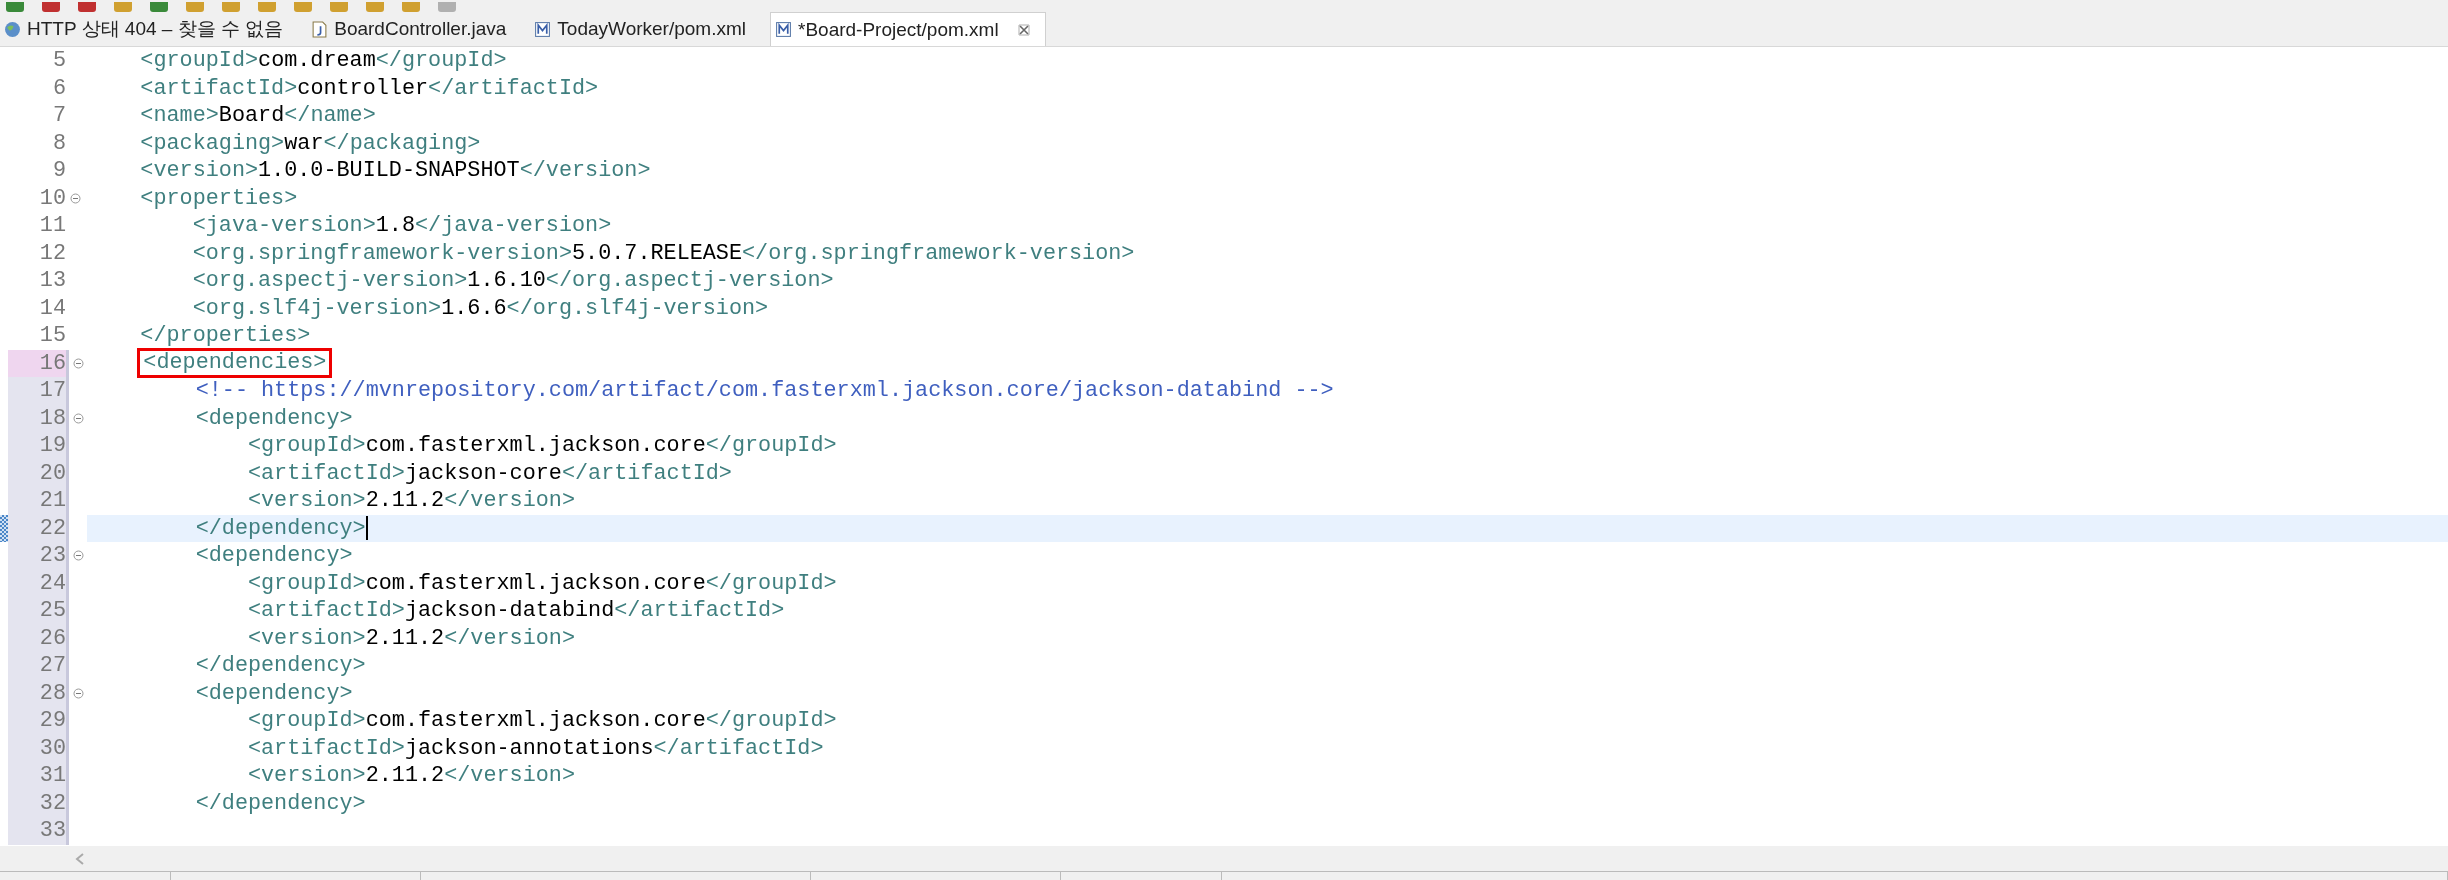 The height and width of the screenshot is (880, 2448). I want to click on line-number: 30, so click(38, 748).